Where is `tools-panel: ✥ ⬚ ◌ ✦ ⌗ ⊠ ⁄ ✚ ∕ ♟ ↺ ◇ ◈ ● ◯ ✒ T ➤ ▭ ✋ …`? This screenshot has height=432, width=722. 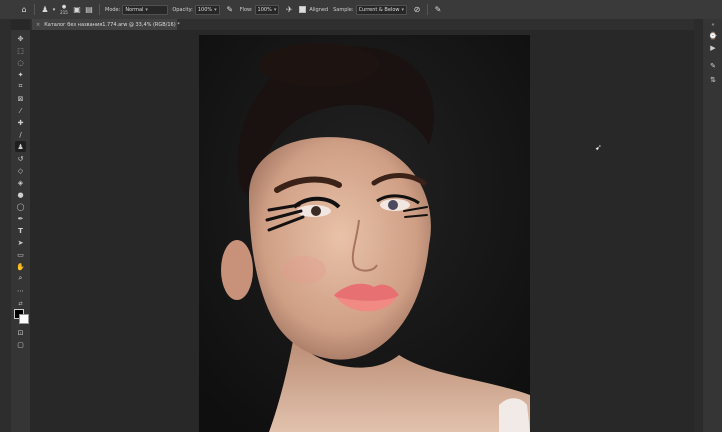 tools-panel: ✥ ⬚ ◌ ✦ ⌗ ⊠ ⁄ ✚ ∕ ♟ ↺ ◇ ◈ ● ◯ ✒ T ➤ ▭ ✋ … is located at coordinates (21, 231).